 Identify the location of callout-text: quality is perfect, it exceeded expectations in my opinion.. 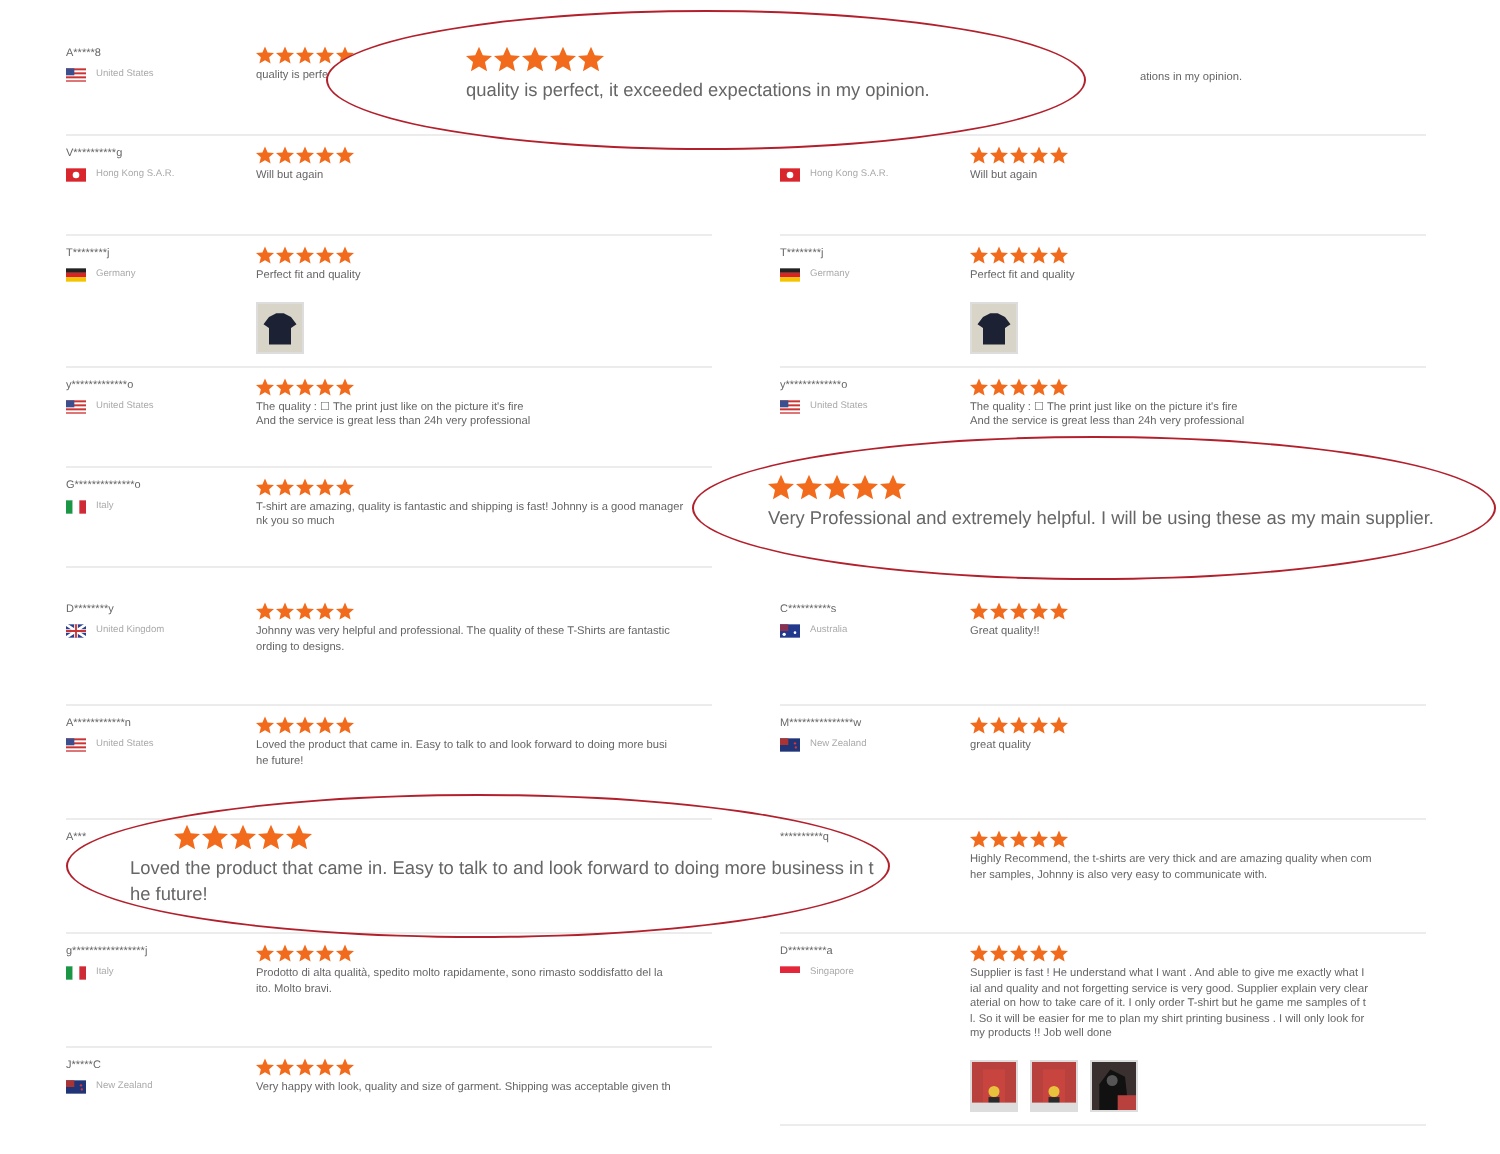
(698, 91).